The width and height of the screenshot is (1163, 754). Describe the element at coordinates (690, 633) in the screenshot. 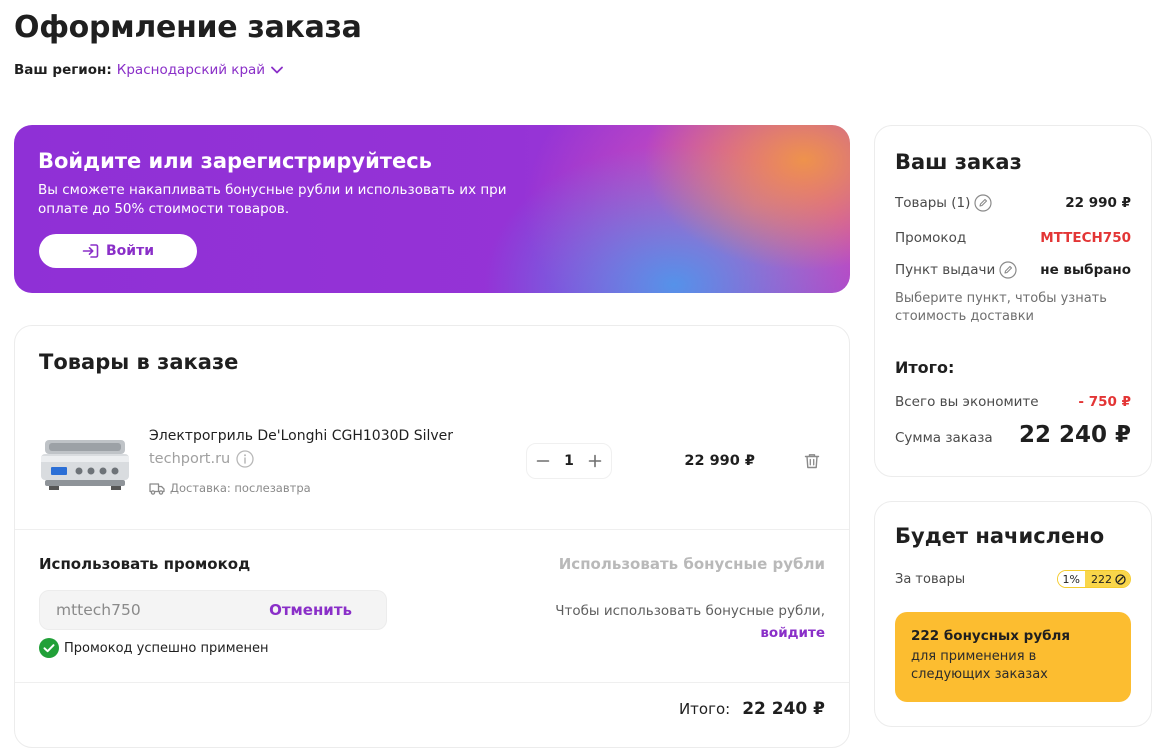

I see `bonus-login-link: войдите` at that location.